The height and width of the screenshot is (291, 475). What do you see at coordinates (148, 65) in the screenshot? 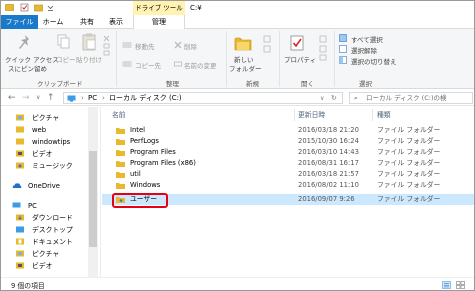
I see `copy-to-button: コピー先` at bounding box center [148, 65].